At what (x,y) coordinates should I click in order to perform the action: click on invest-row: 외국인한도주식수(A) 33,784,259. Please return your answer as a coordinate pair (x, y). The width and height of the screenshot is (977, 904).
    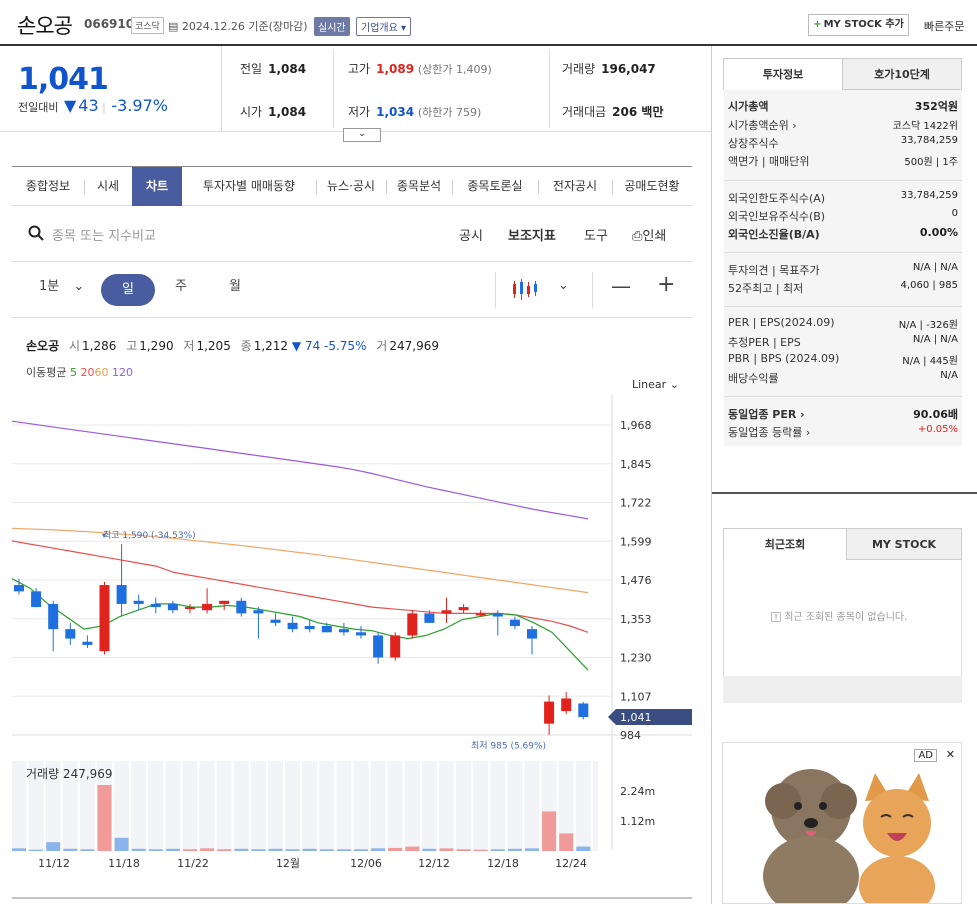
    Looking at the image, I should click on (843, 197).